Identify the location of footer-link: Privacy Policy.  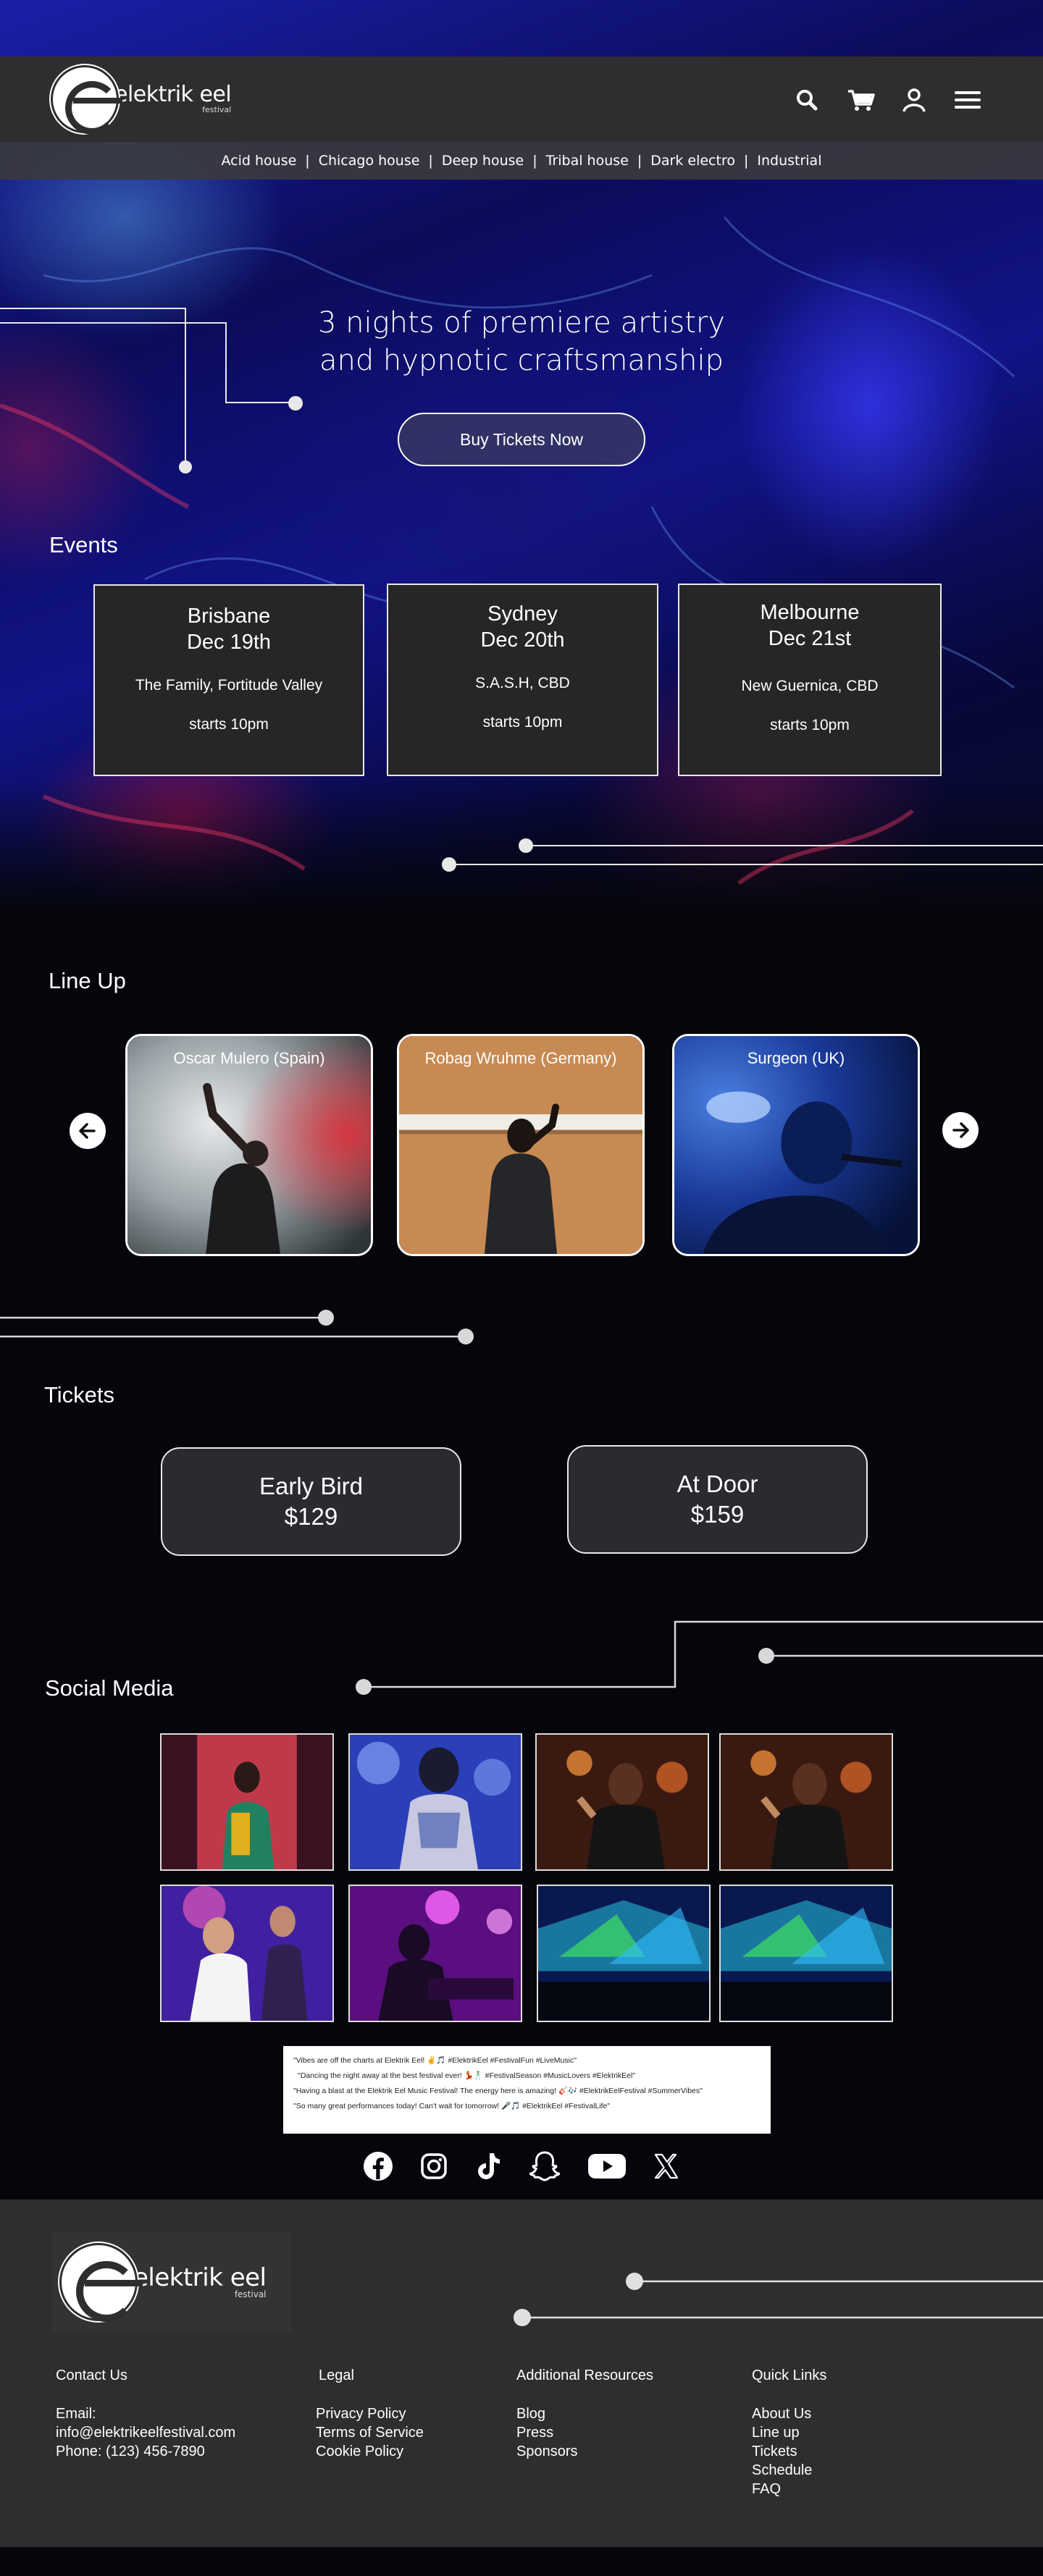
(370, 2413).